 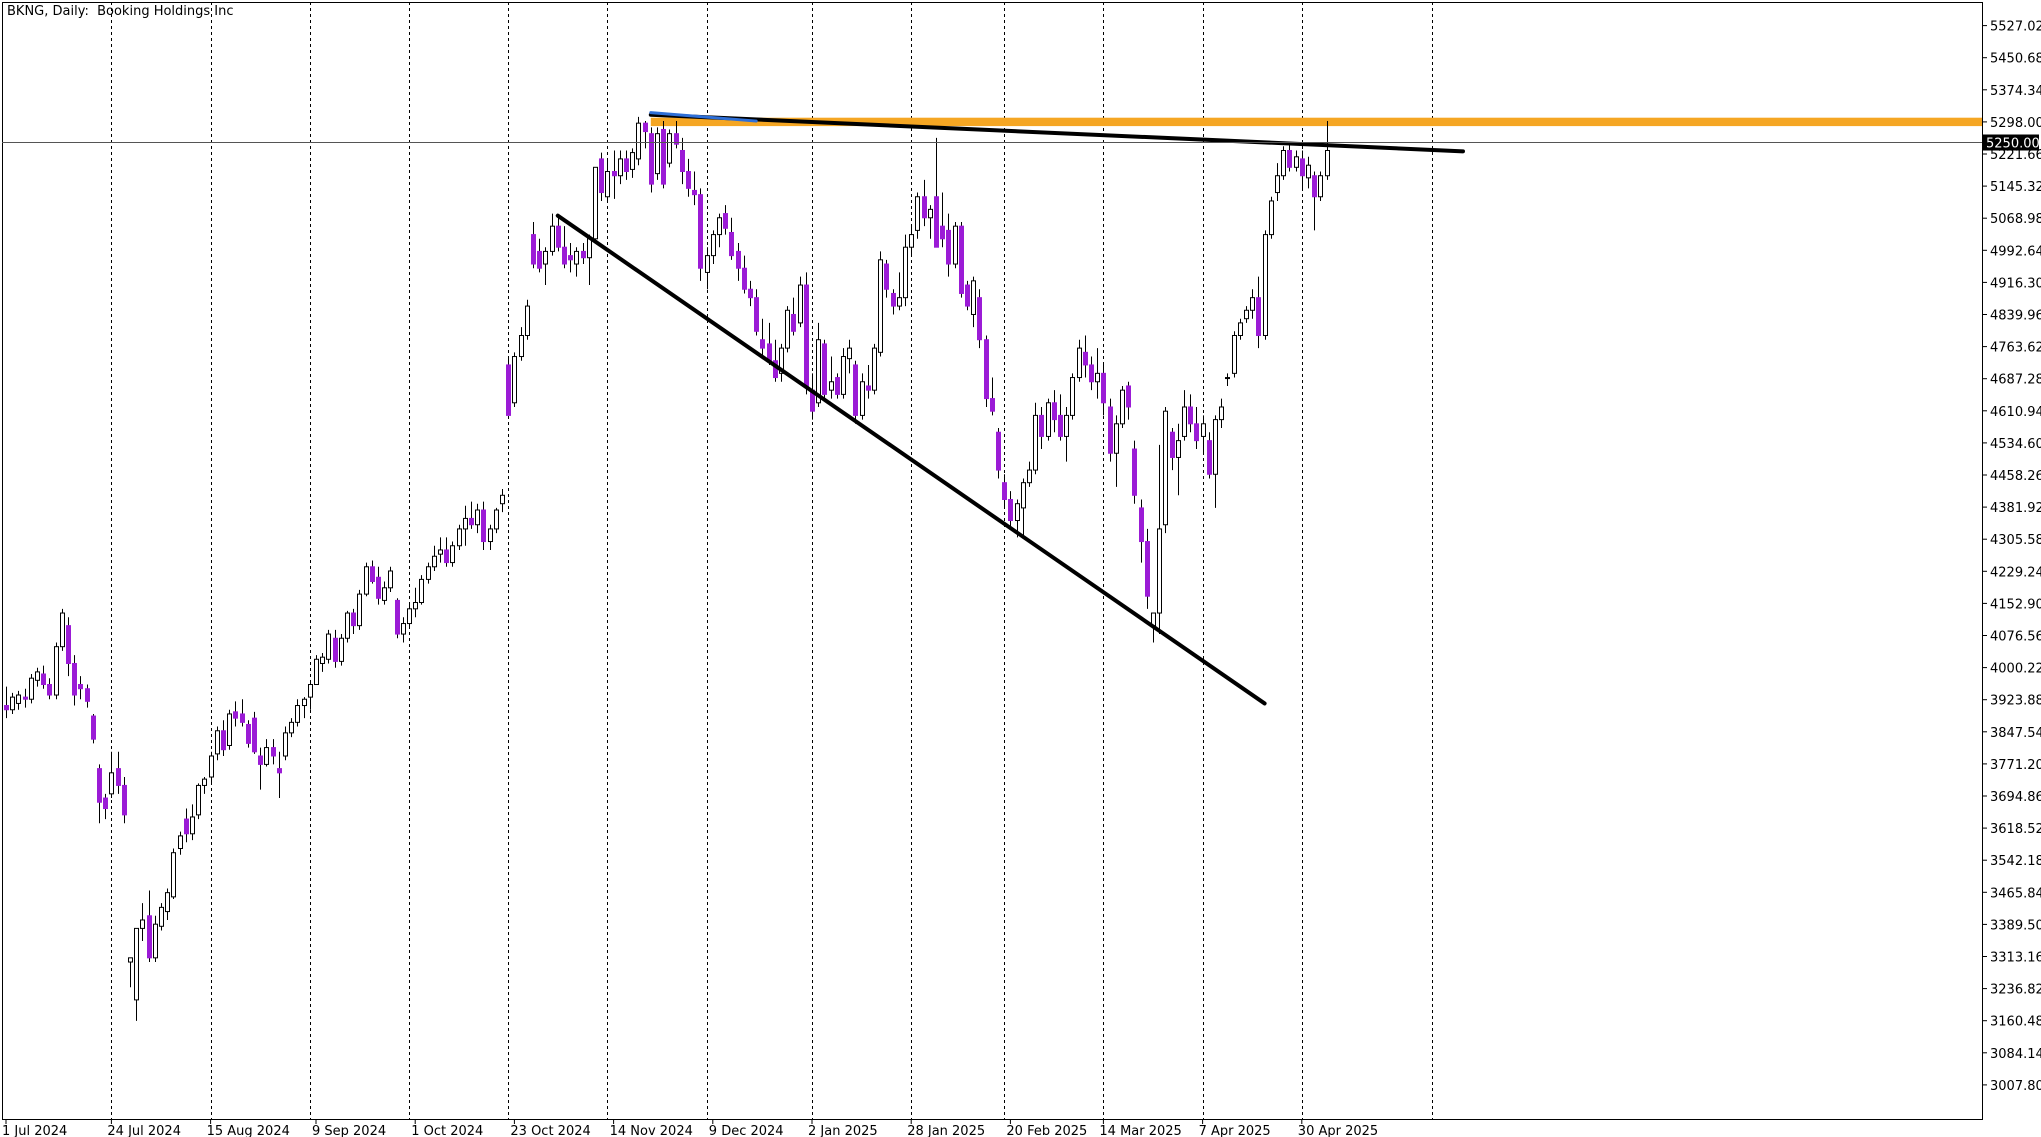 I want to click on y-tick-label: 5374.34, so click(x=2015, y=91).